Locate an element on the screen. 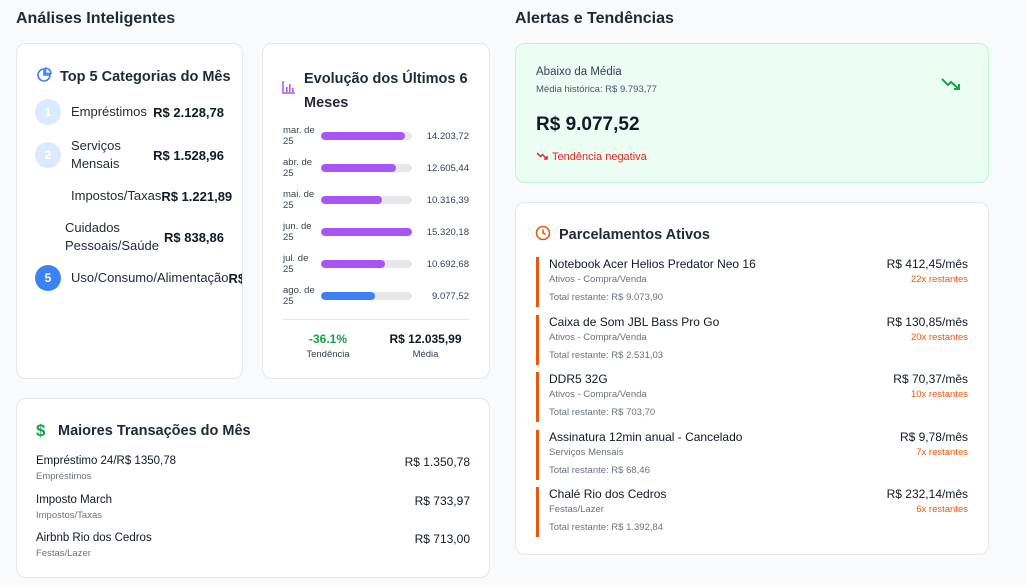  installment-total: Total restante: R$ 9.073,90 is located at coordinates (606, 297).